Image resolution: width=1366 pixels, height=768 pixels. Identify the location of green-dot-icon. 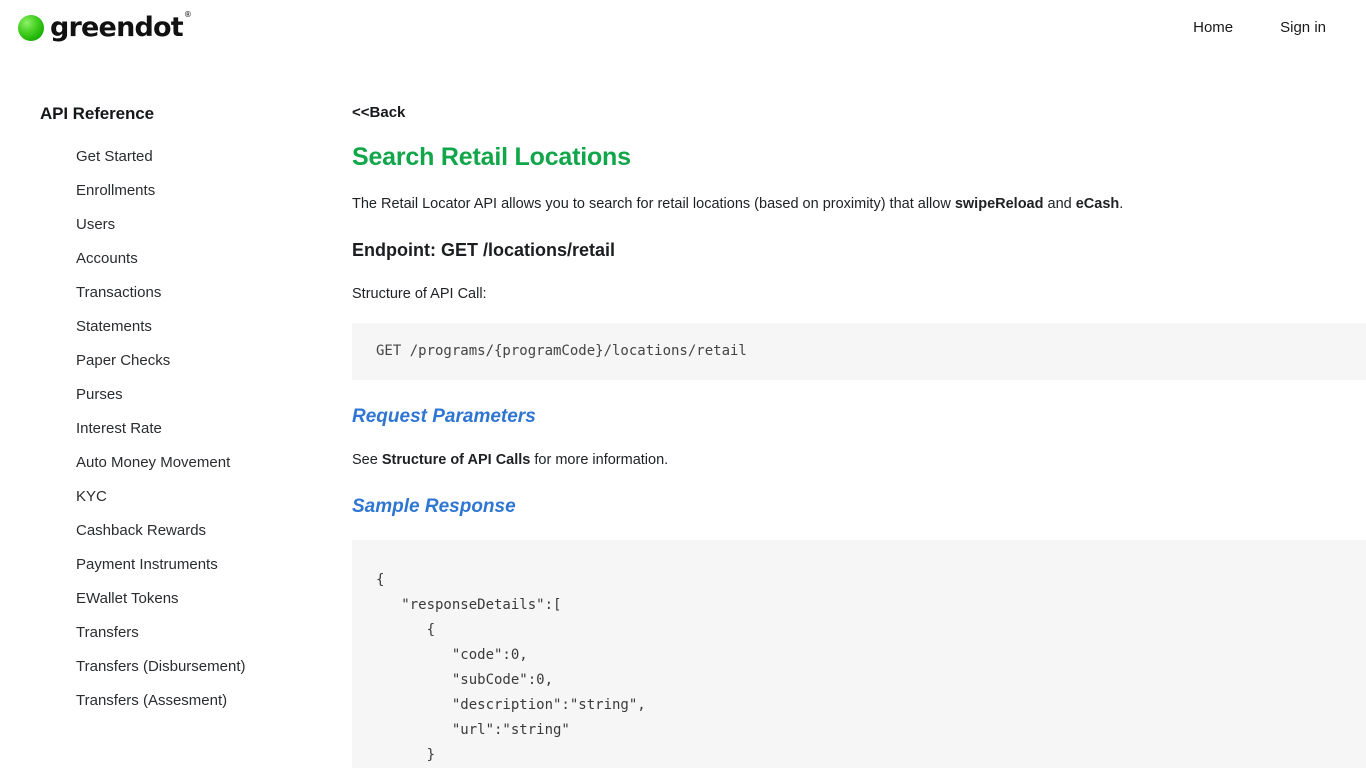
(31, 27).